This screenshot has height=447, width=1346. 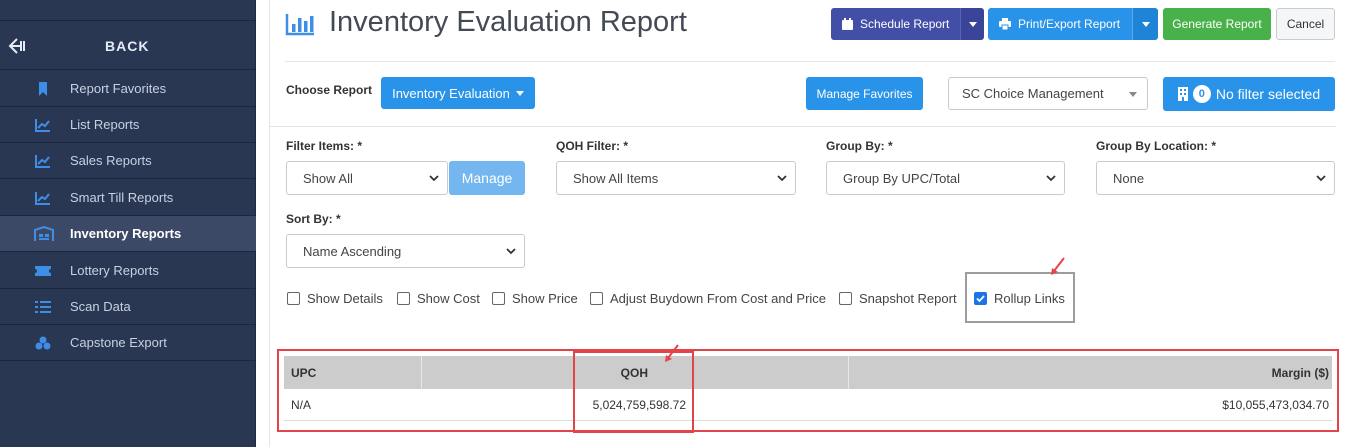 What do you see at coordinates (345, 298) in the screenshot?
I see `option-label: Show Details` at bounding box center [345, 298].